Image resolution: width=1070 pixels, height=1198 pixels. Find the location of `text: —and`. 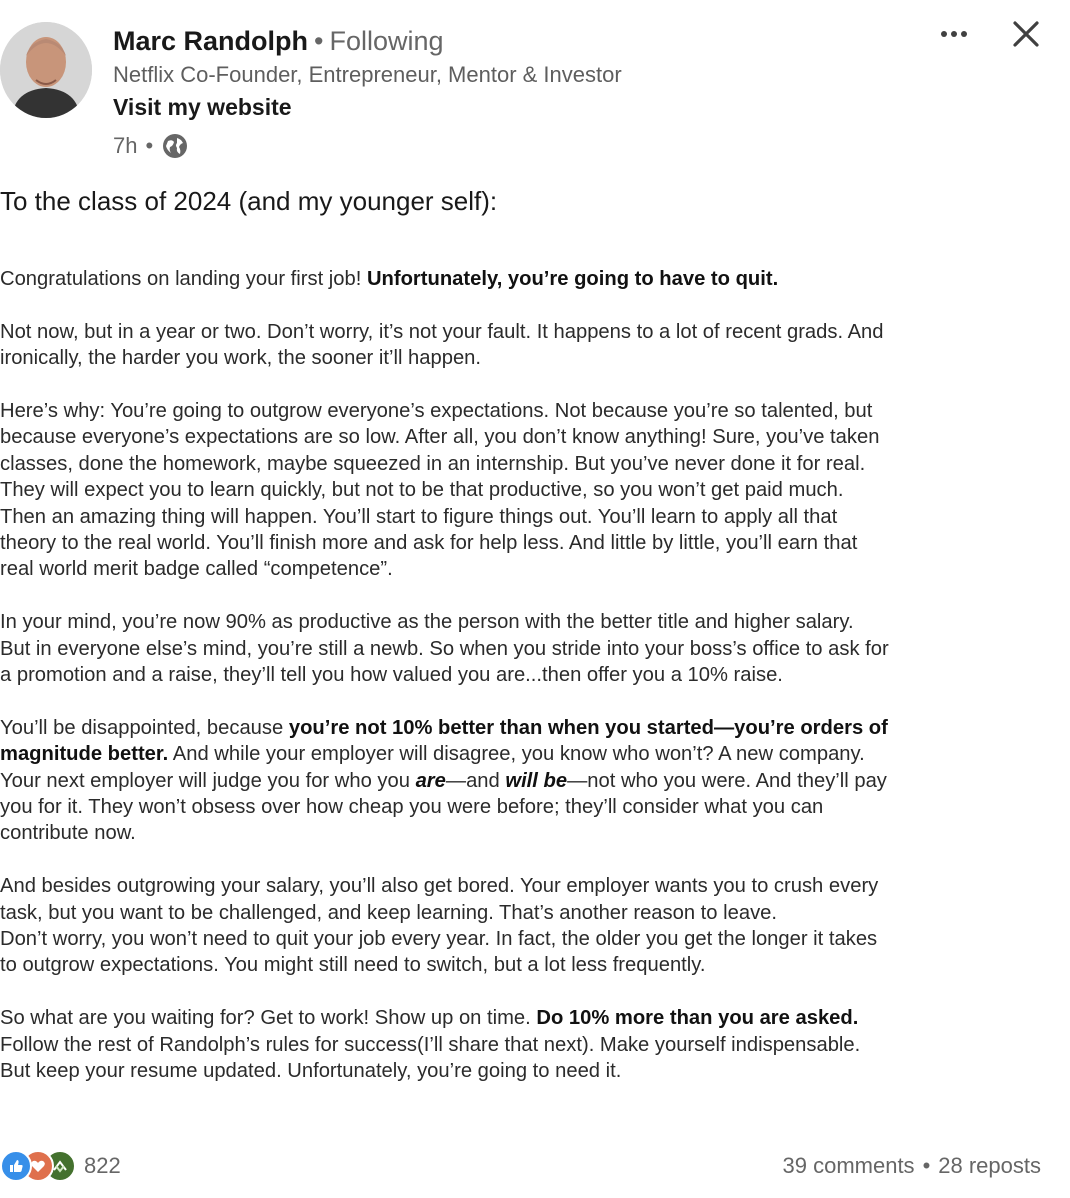

text: —and is located at coordinates (475, 780).